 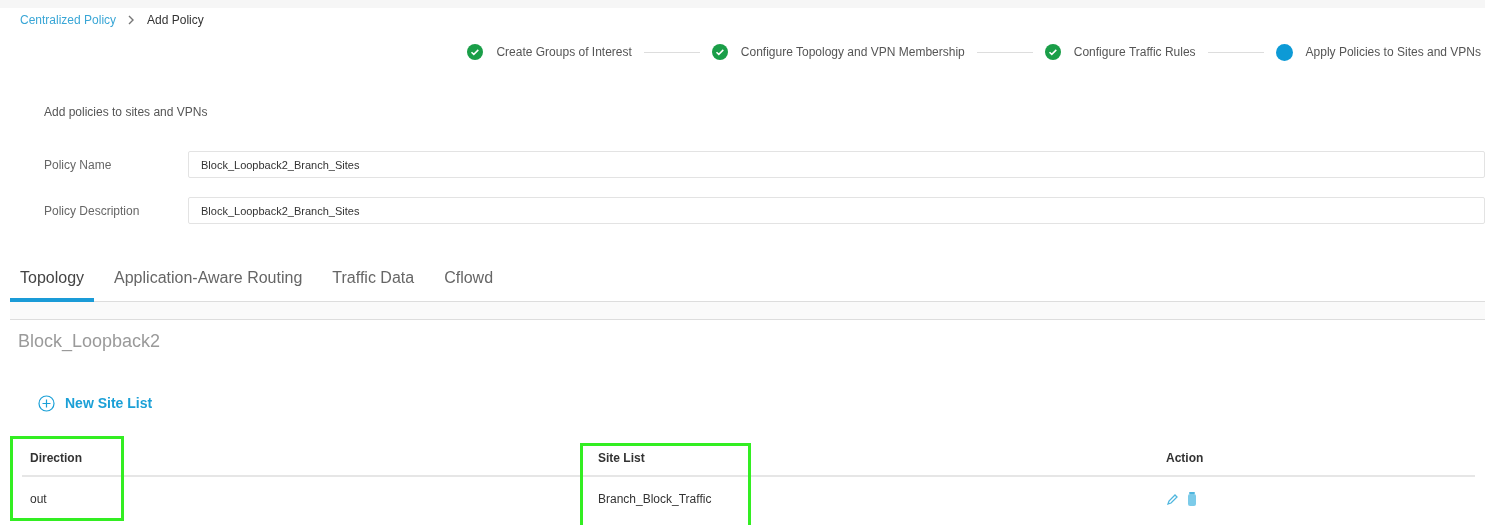 I want to click on step-label: Configure Topology and VPN Membership, so click(x=852, y=52).